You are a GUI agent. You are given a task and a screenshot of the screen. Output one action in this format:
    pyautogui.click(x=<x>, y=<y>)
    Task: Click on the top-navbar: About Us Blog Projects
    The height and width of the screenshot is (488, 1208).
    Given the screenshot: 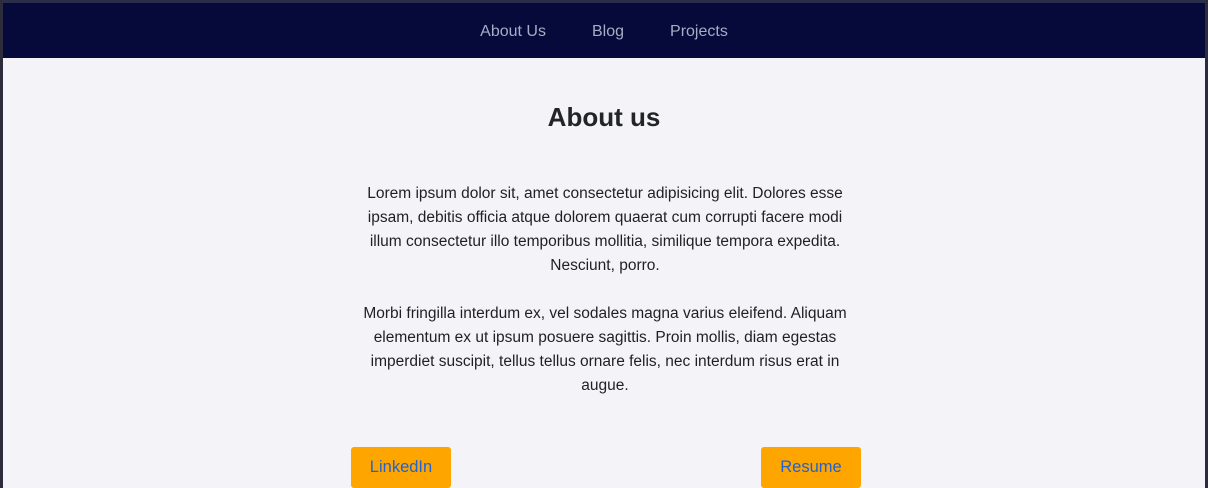 What is the action you would take?
    pyautogui.click(x=604, y=29)
    